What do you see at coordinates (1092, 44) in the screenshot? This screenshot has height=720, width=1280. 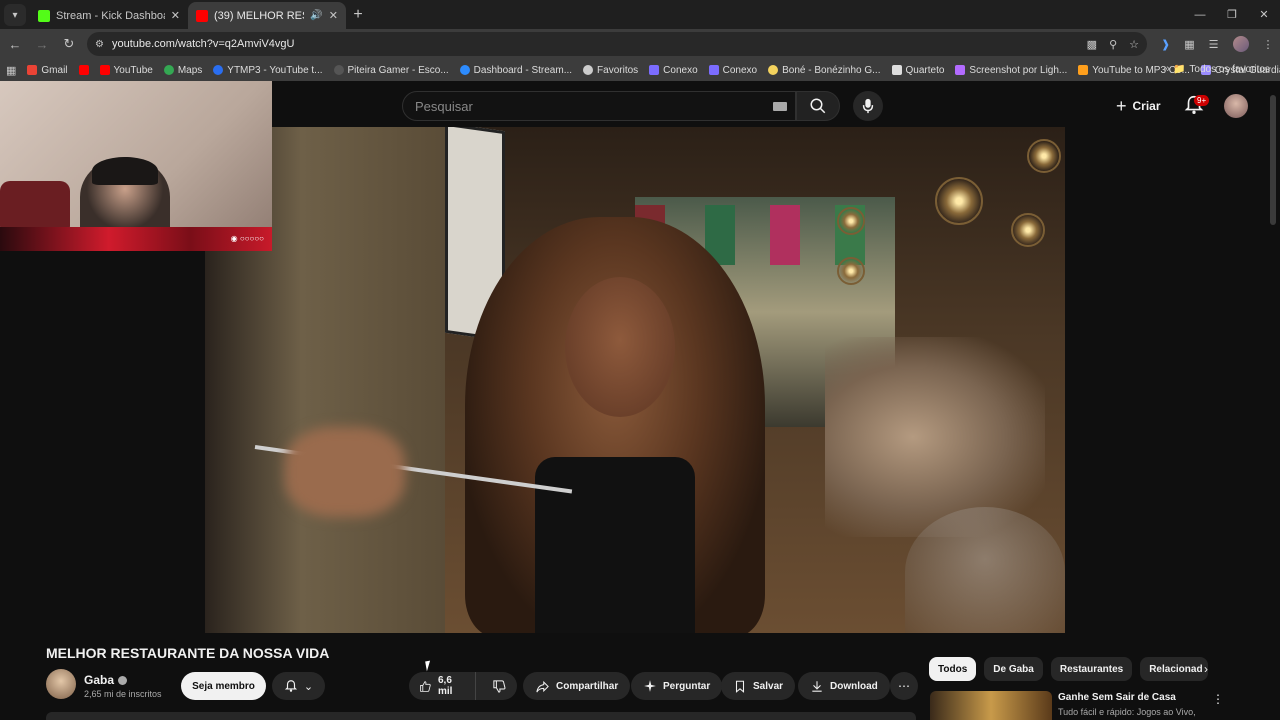 I see `install-app-icon: ▩` at bounding box center [1092, 44].